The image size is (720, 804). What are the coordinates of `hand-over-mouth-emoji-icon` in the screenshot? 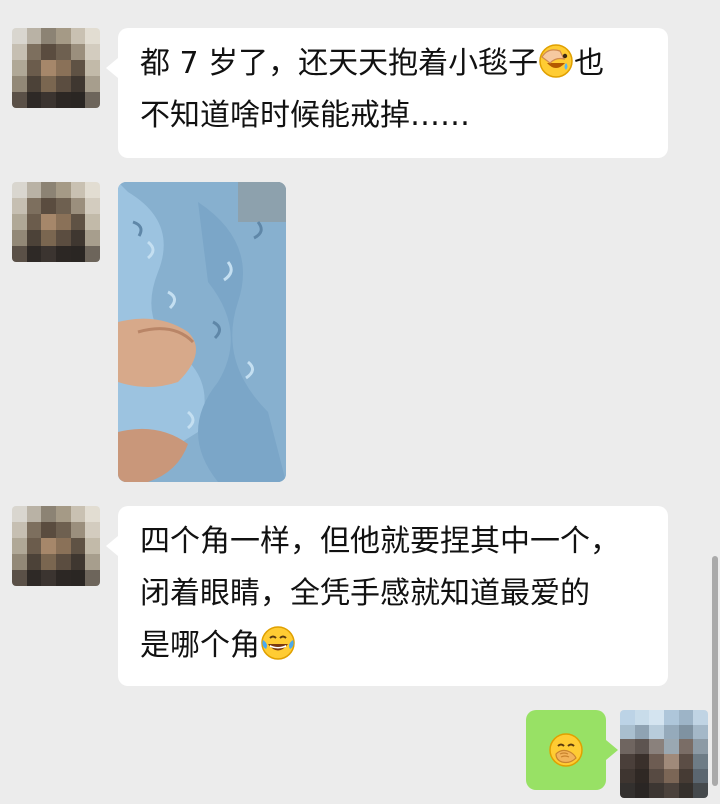 It's located at (566, 750).